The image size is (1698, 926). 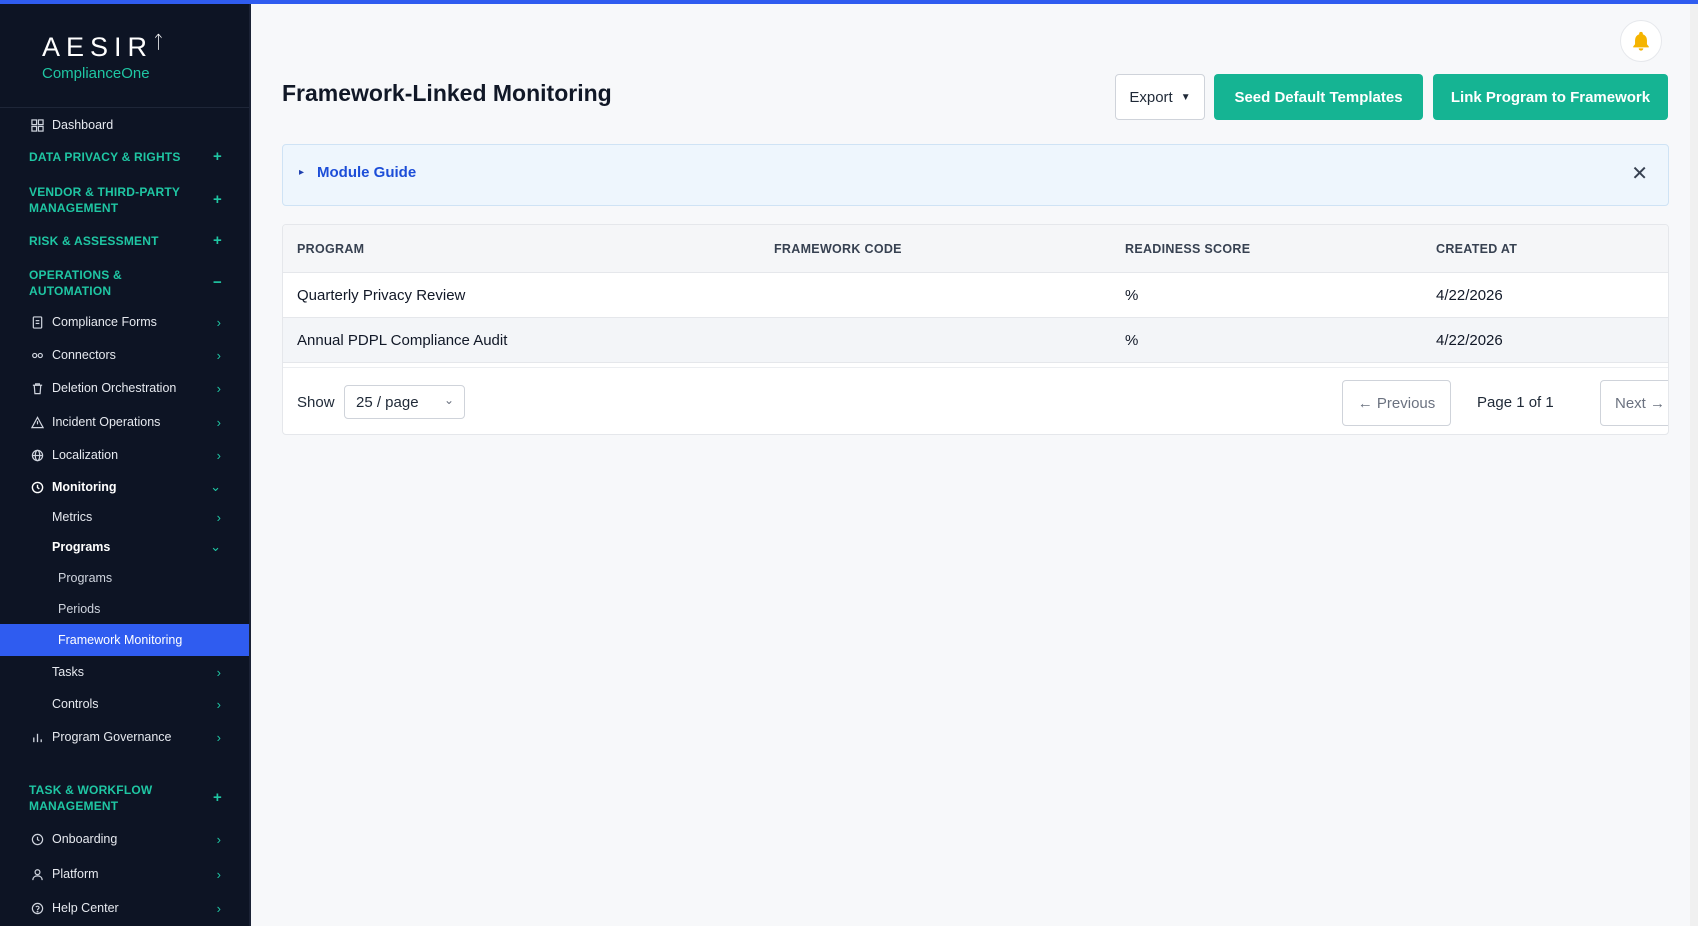 What do you see at coordinates (124, 455) in the screenshot?
I see `sidebar-item-localization: Localization ›` at bounding box center [124, 455].